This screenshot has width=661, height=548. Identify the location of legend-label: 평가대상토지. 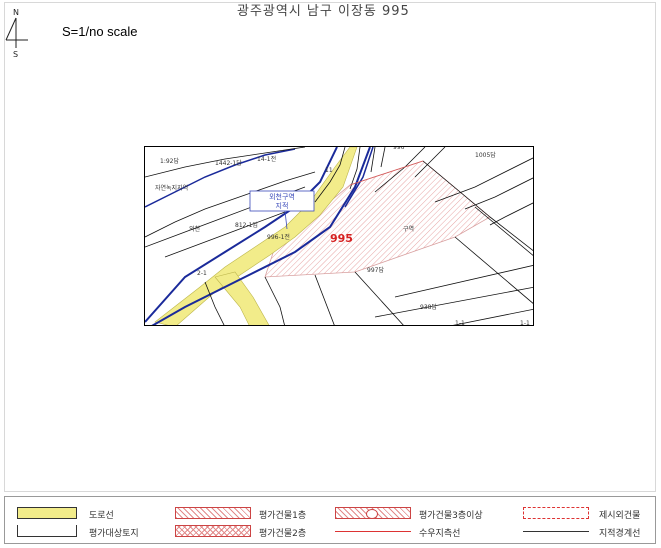
(114, 534).